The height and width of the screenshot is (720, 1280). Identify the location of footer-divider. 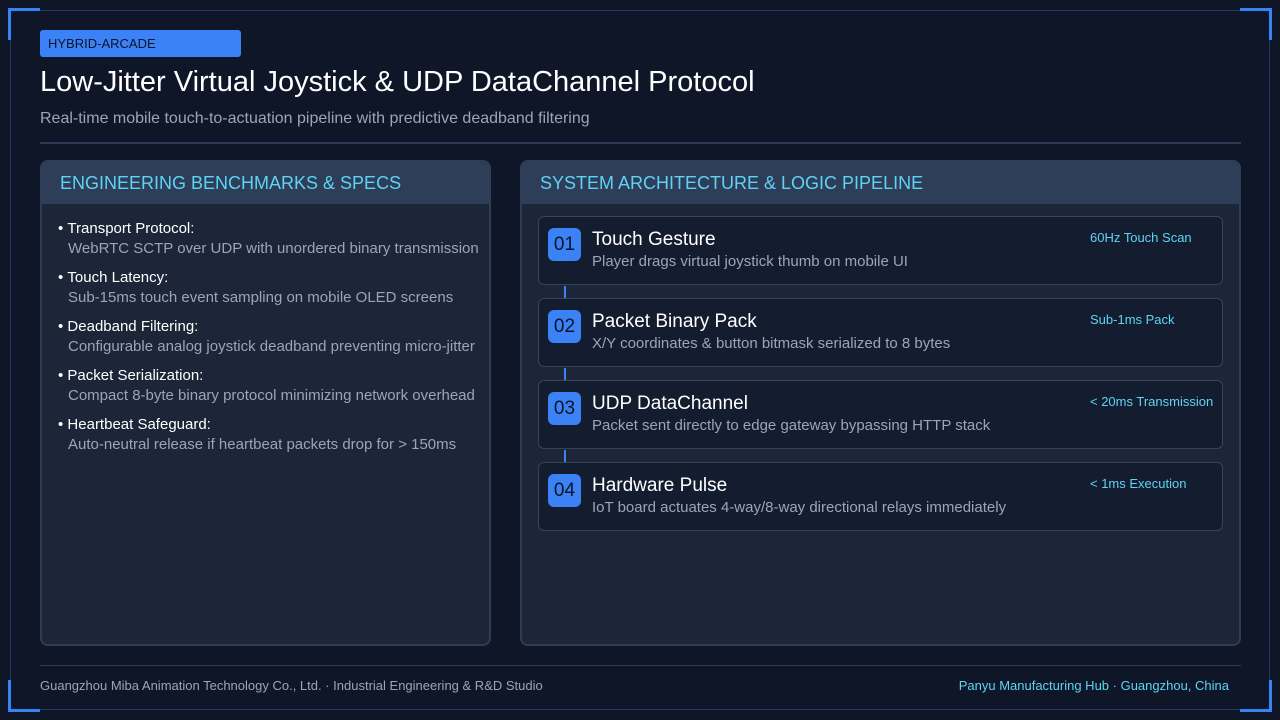
(640, 665).